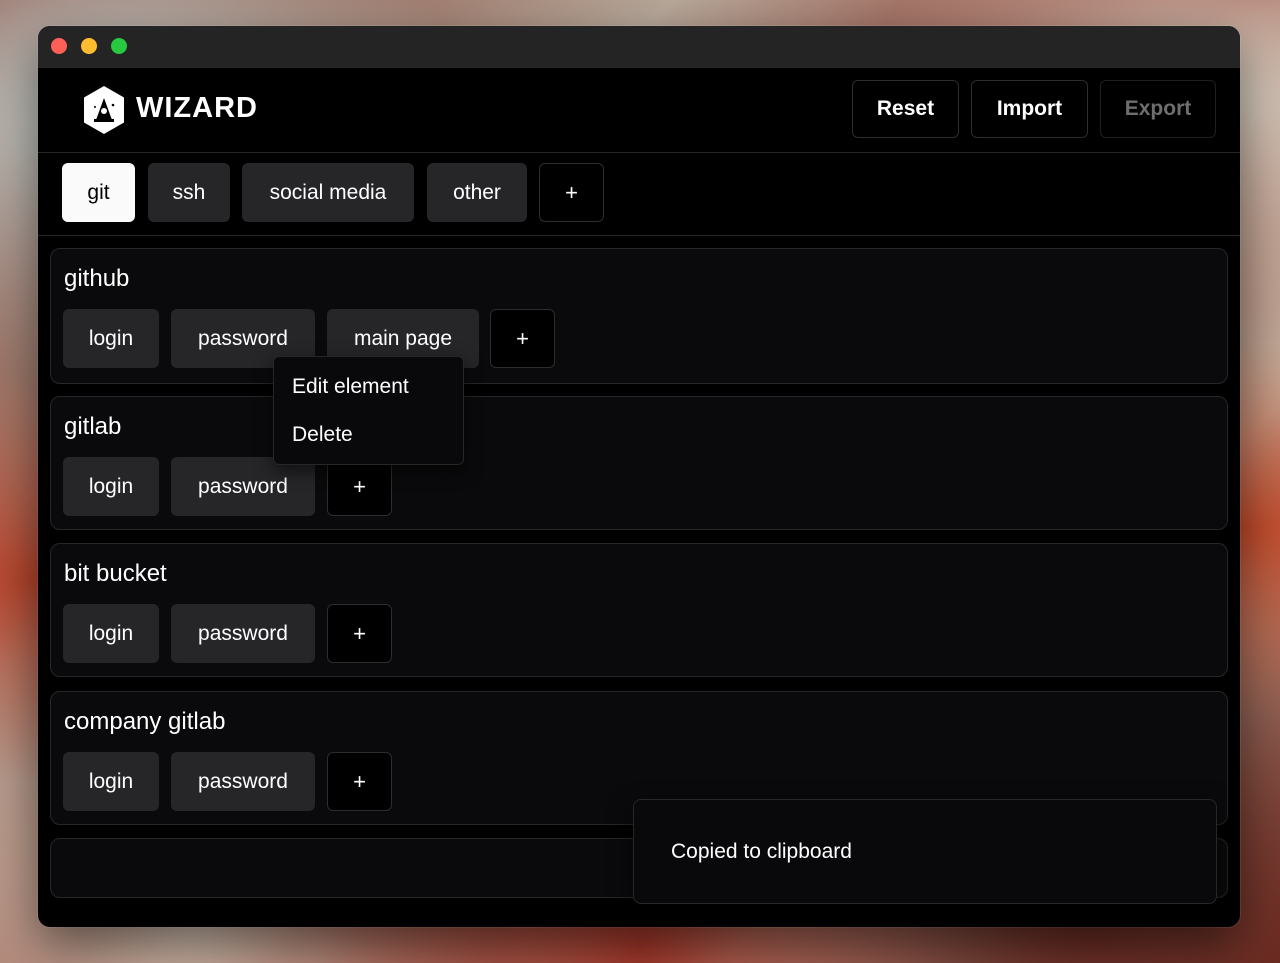 The height and width of the screenshot is (963, 1280). I want to click on tab-social-media: social media, so click(328, 192).